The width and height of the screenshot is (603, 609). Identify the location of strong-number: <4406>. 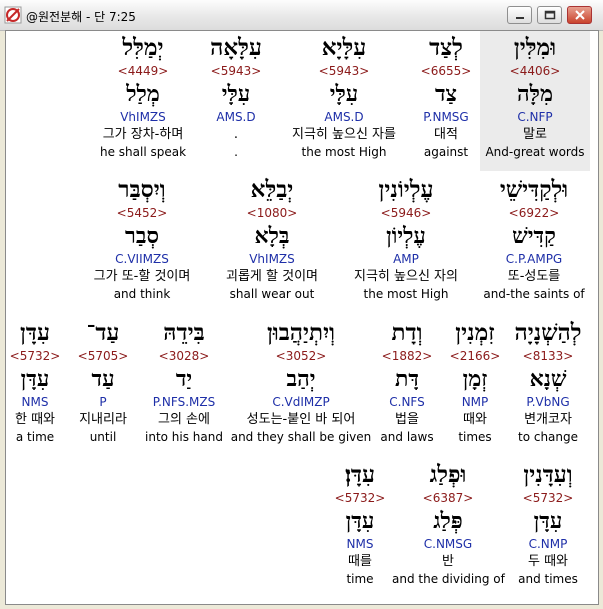
(535, 71).